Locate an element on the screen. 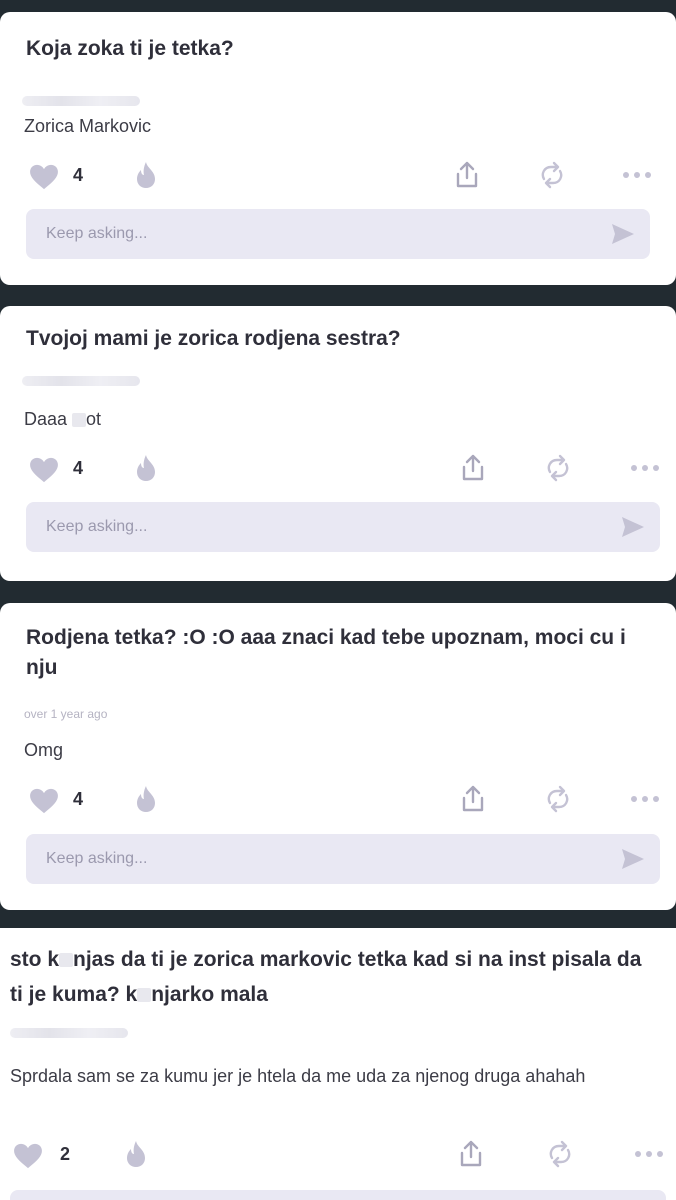  question-text: Tvojoj mami je zorica rodjena sestra? is located at coordinates (213, 338).